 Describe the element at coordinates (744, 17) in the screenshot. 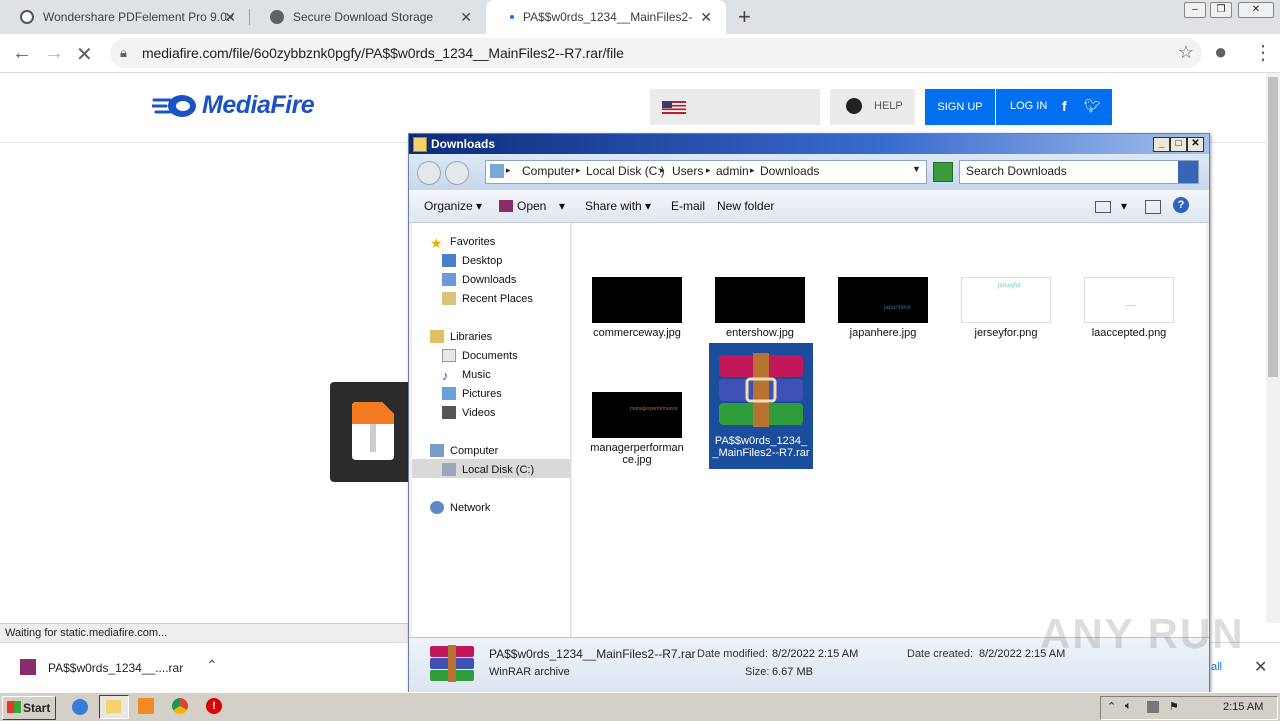

I see `new-tab-button: +` at that location.